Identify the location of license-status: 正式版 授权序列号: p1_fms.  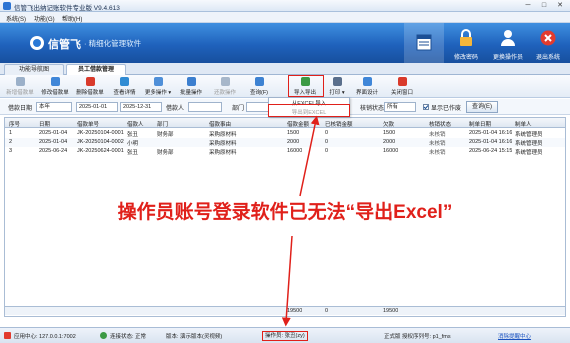
(417, 337).